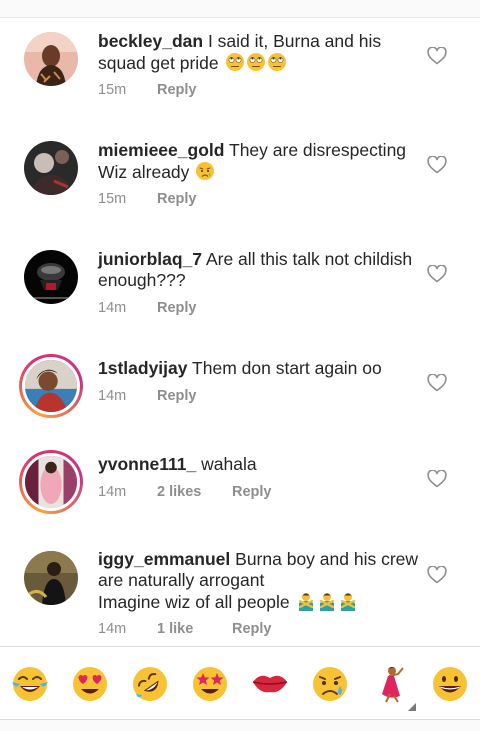  I want to click on star-struck-icon, so click(210, 684).